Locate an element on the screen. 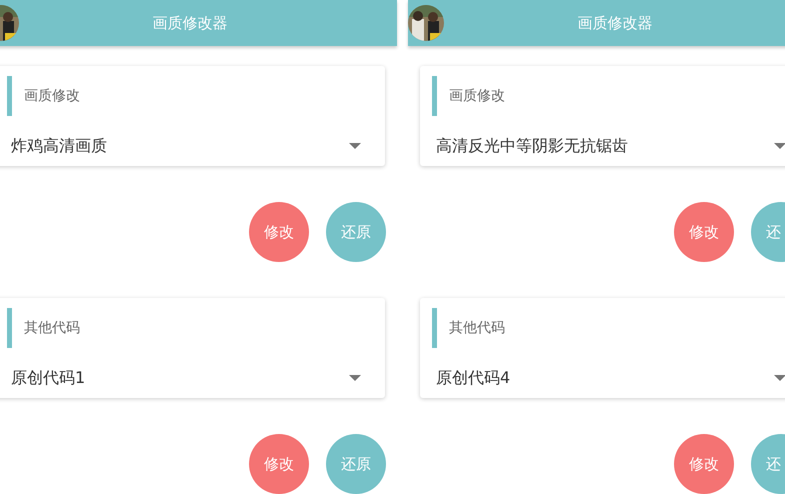 This screenshot has height=494, width=785. dropdown: 高清反光中等阴影无抗锯齿 is located at coordinates (602, 146).